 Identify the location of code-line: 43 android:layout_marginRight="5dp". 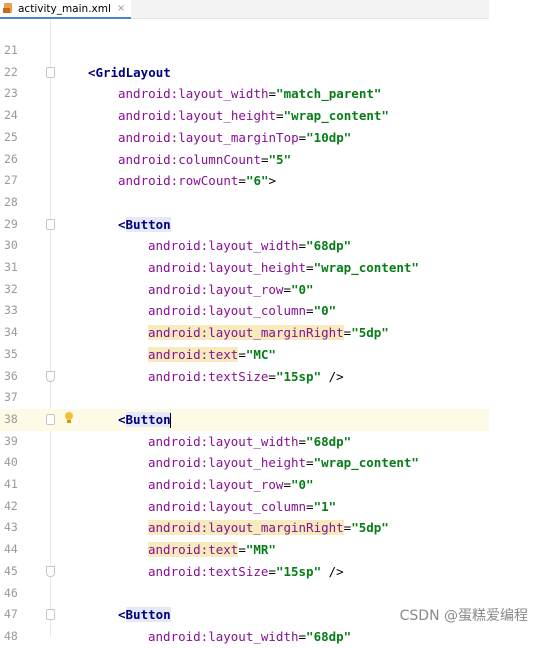
(244, 528).